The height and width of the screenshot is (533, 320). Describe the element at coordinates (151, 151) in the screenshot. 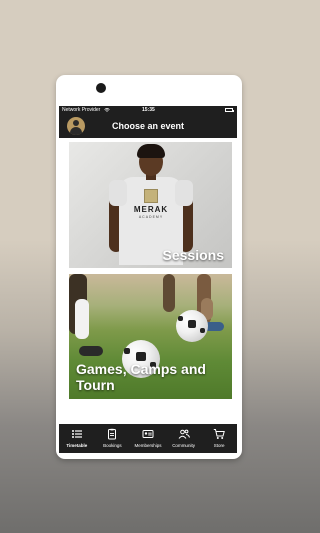

I see `photo-hair` at that location.